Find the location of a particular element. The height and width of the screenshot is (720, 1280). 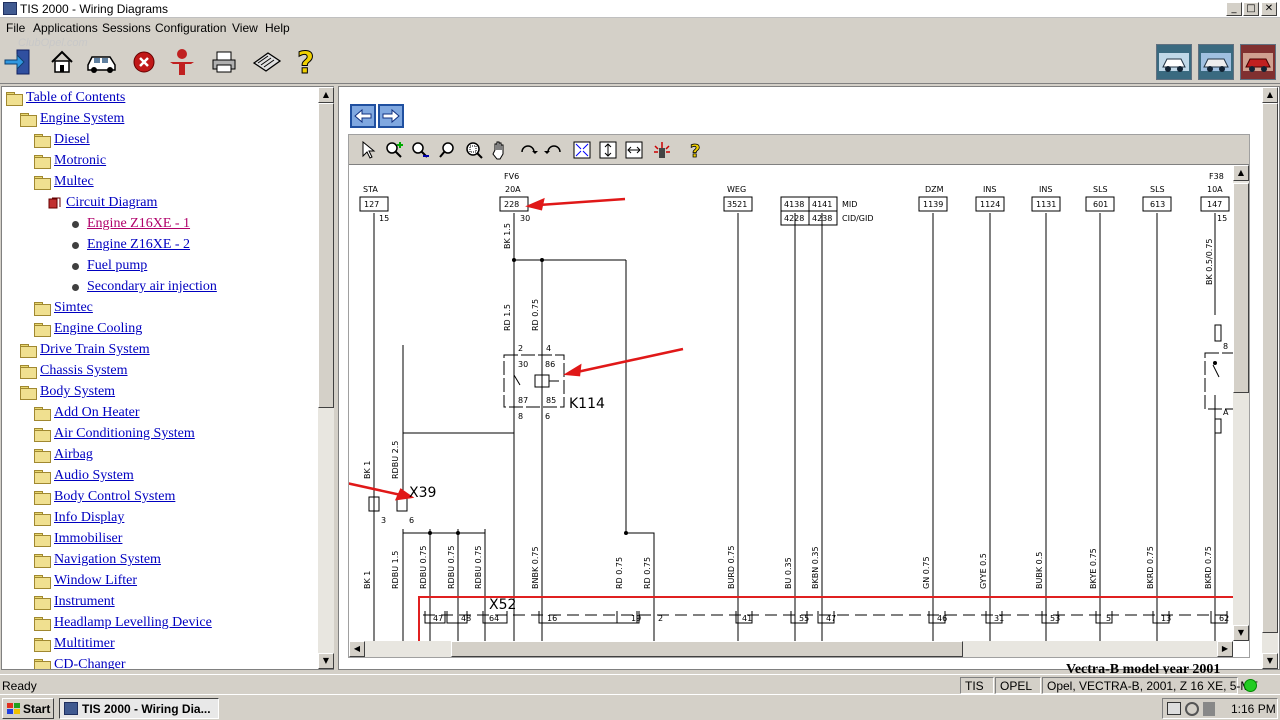

toc-item: Air Conditioning System is located at coordinates (114, 434).